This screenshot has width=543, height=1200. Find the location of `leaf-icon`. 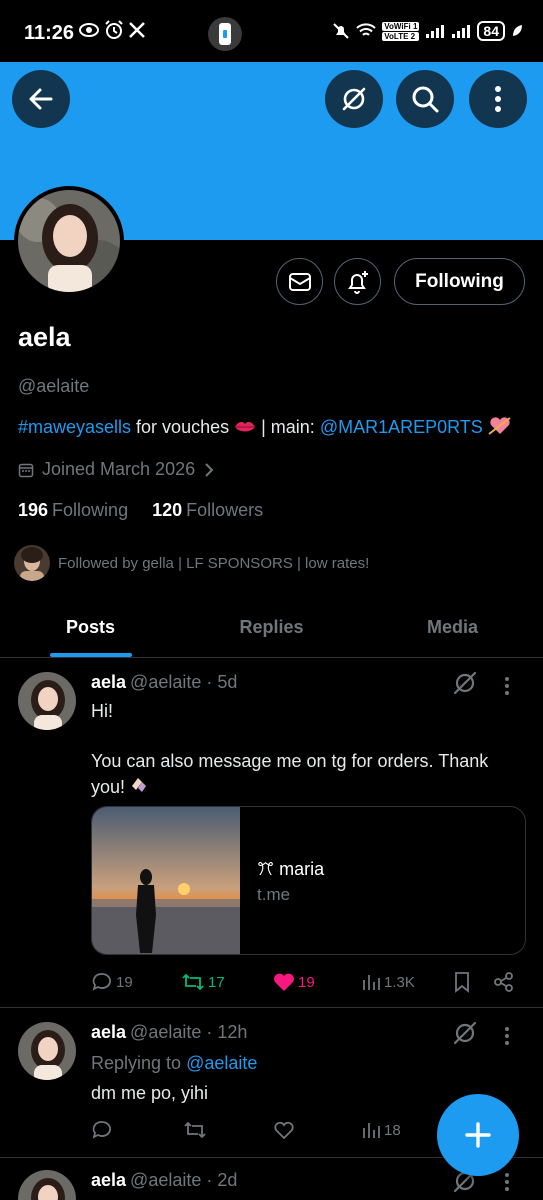

leaf-icon is located at coordinates (517, 30).